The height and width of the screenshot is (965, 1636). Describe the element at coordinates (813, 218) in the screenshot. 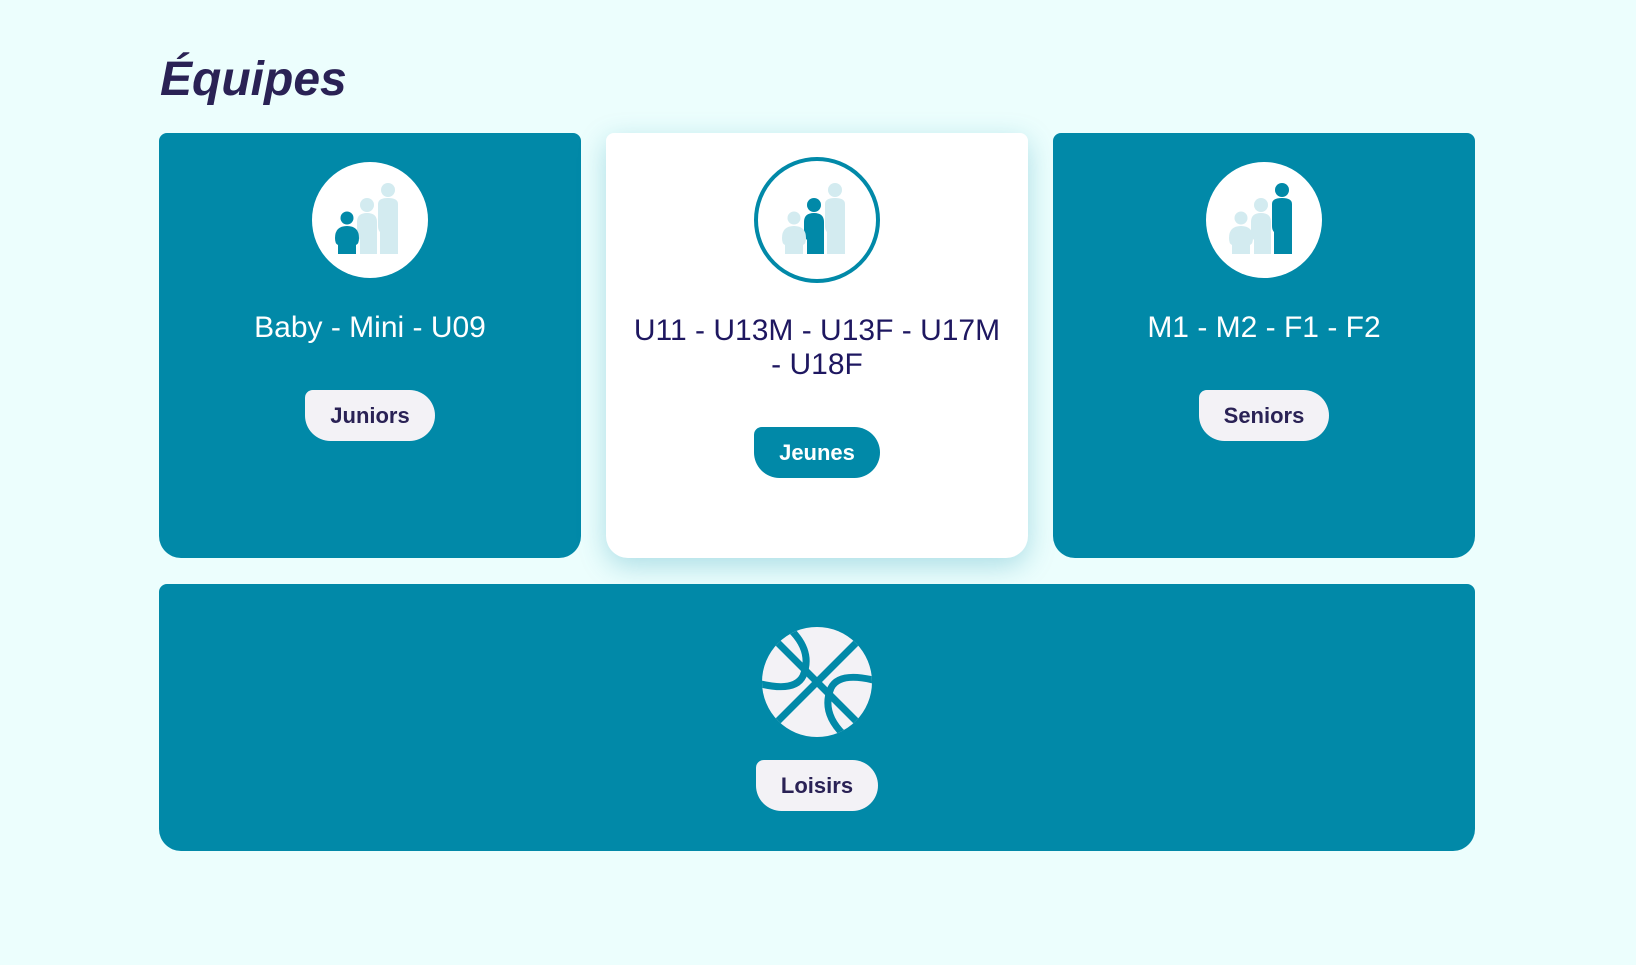

I see `family-medium-highlight-icon` at that location.